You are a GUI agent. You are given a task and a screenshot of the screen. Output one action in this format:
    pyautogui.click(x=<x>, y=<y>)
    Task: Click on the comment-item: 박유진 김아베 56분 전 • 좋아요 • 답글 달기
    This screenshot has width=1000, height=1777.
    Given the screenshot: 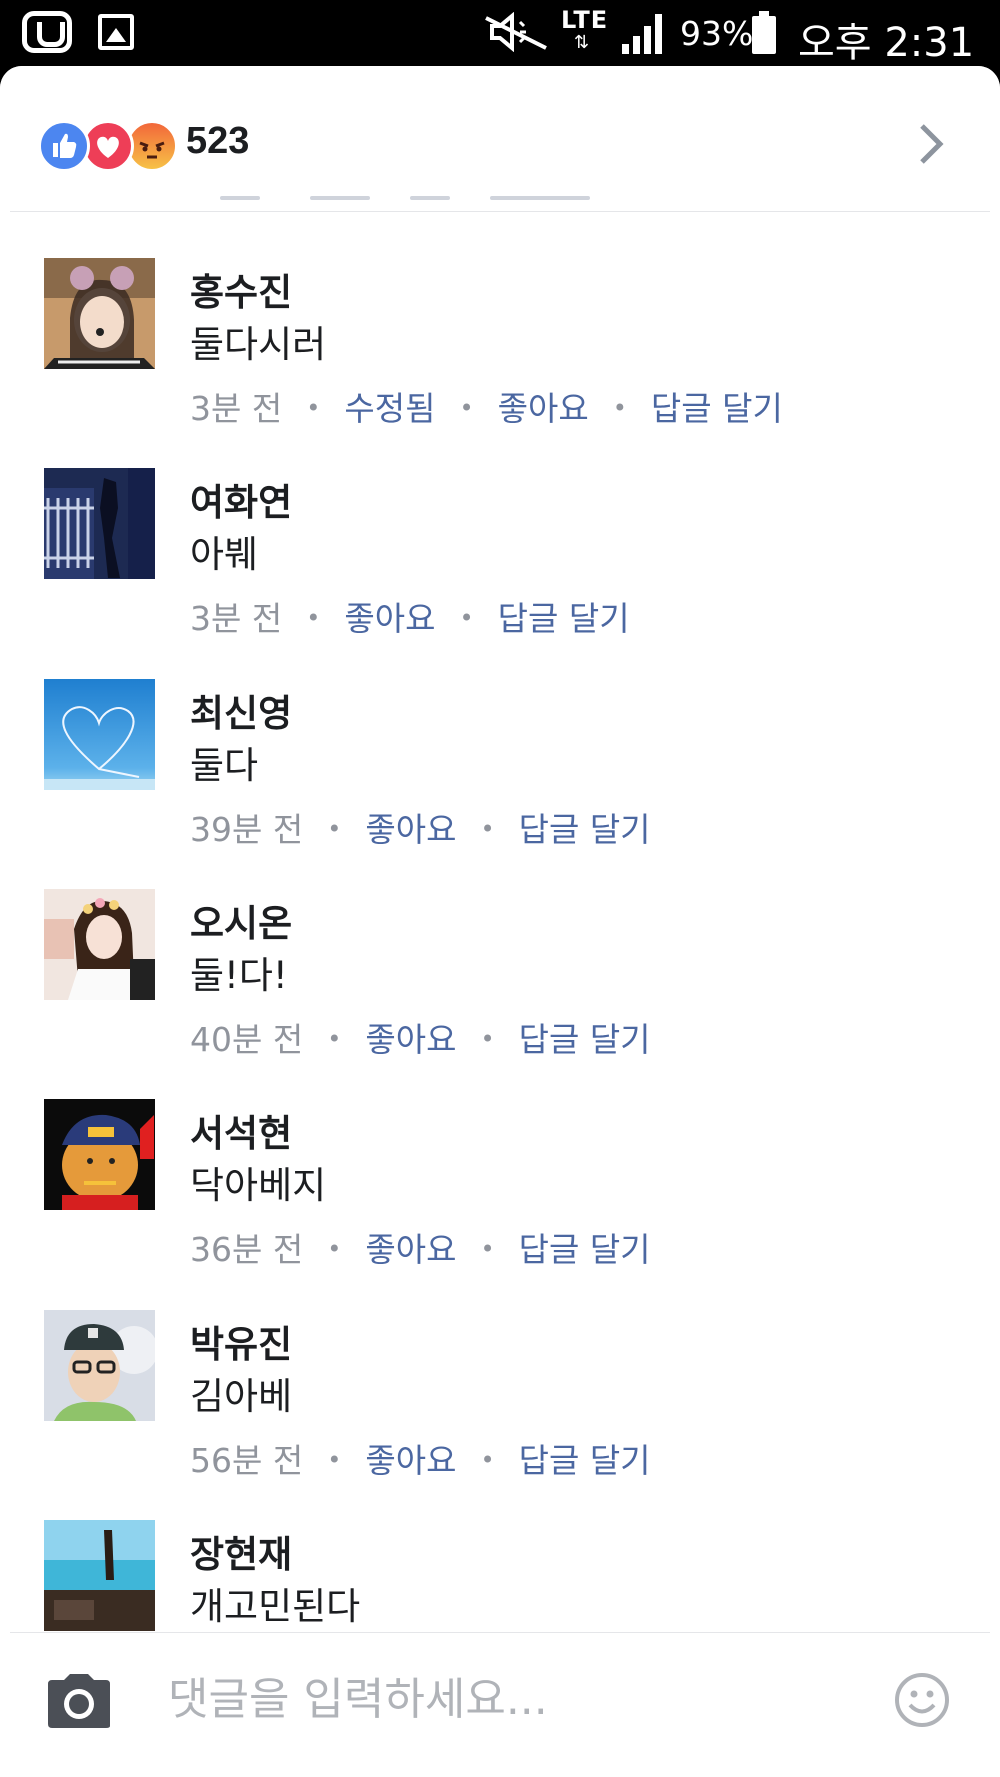 What is the action you would take?
    pyautogui.click(x=500, y=1410)
    